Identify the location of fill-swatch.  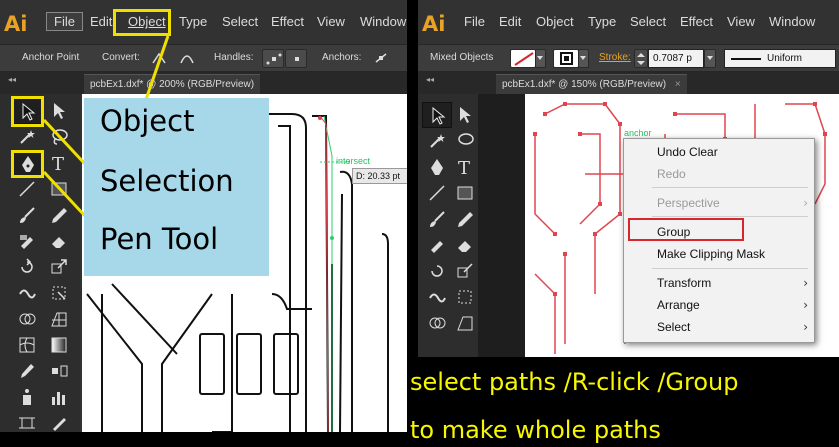
(523, 58).